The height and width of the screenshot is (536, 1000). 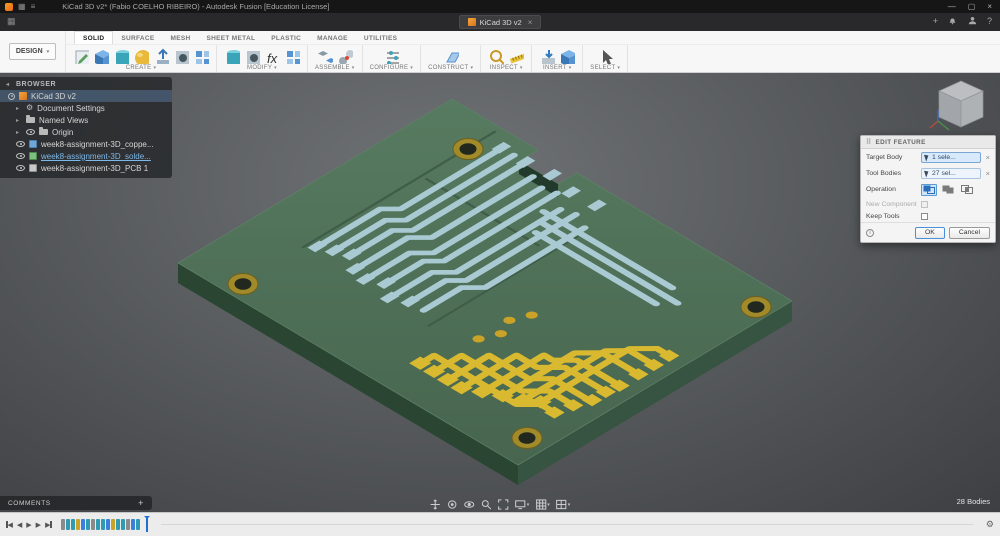 I want to click on fillet-icon, so click(x=232, y=56).